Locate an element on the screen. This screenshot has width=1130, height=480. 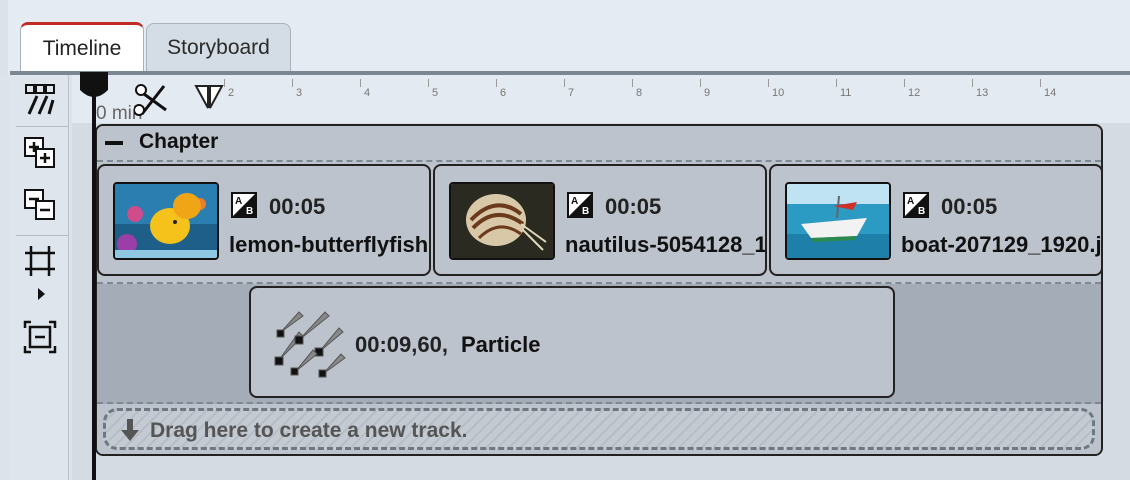
tab-strip-edge is located at coordinates (4, 37).